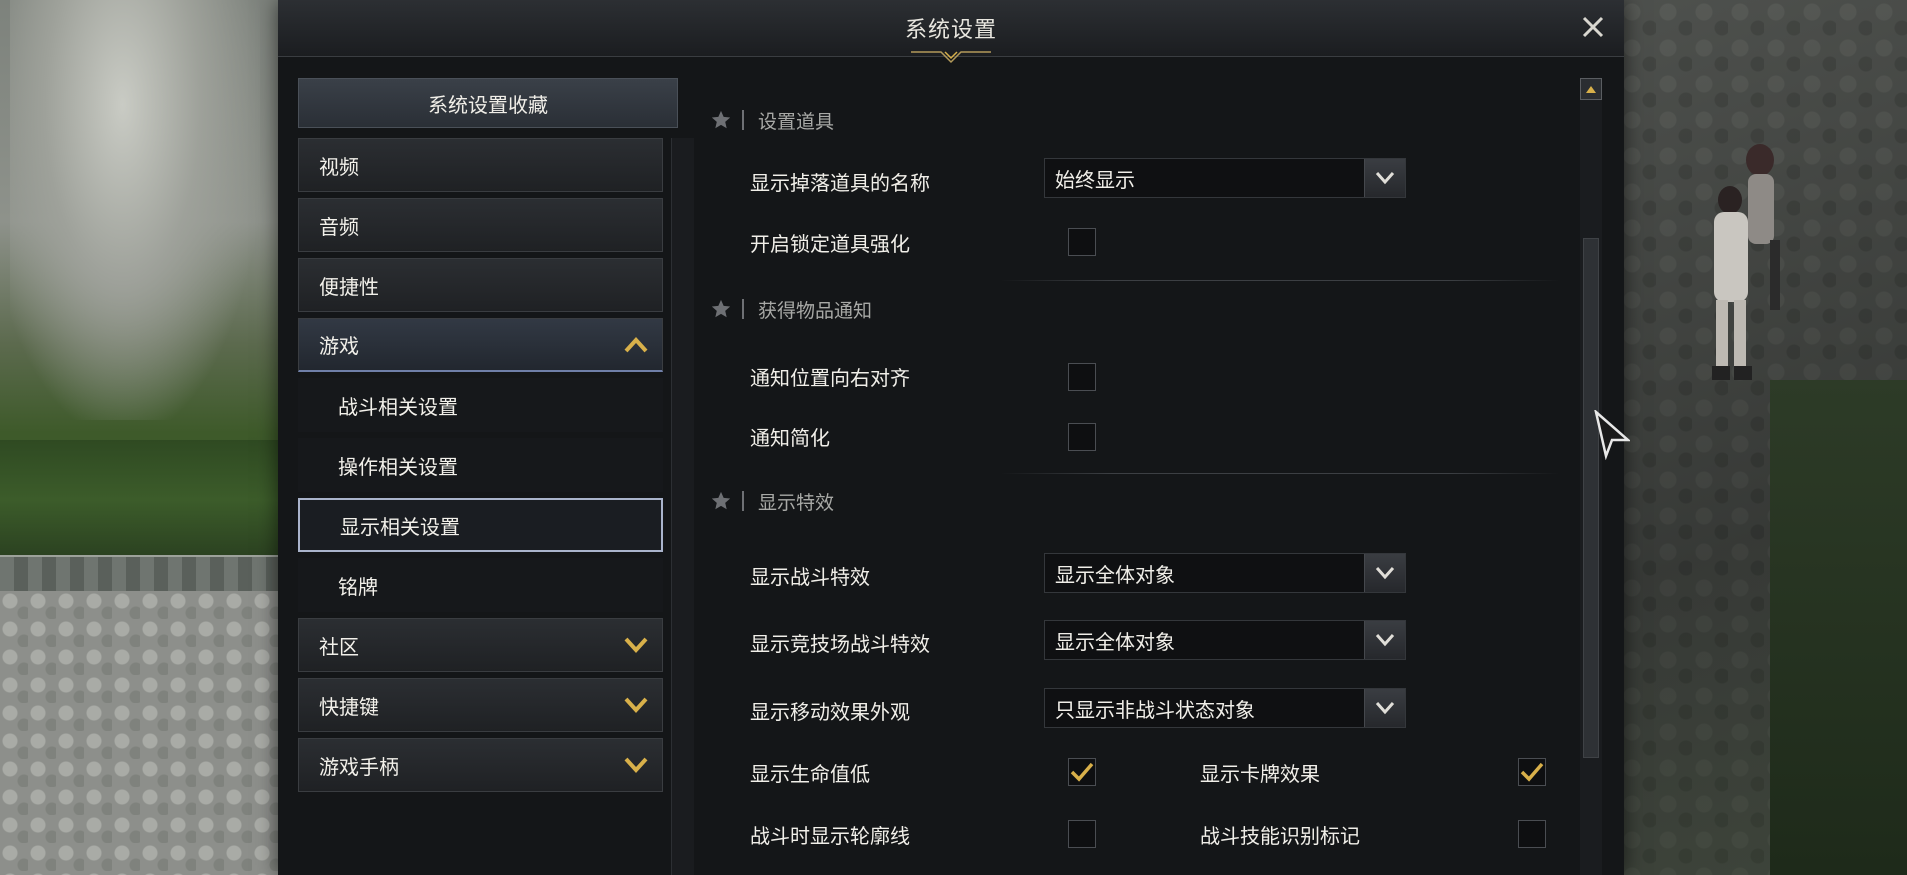 The height and width of the screenshot is (875, 1907). I want to click on nav-item-label: 视频, so click(339, 166).